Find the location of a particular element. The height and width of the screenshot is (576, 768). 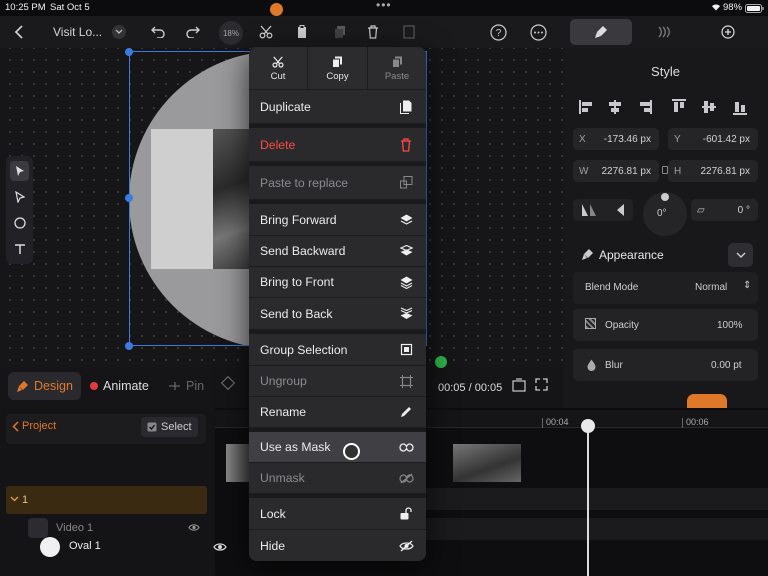

x-value: -173.46 px is located at coordinates (627, 139).